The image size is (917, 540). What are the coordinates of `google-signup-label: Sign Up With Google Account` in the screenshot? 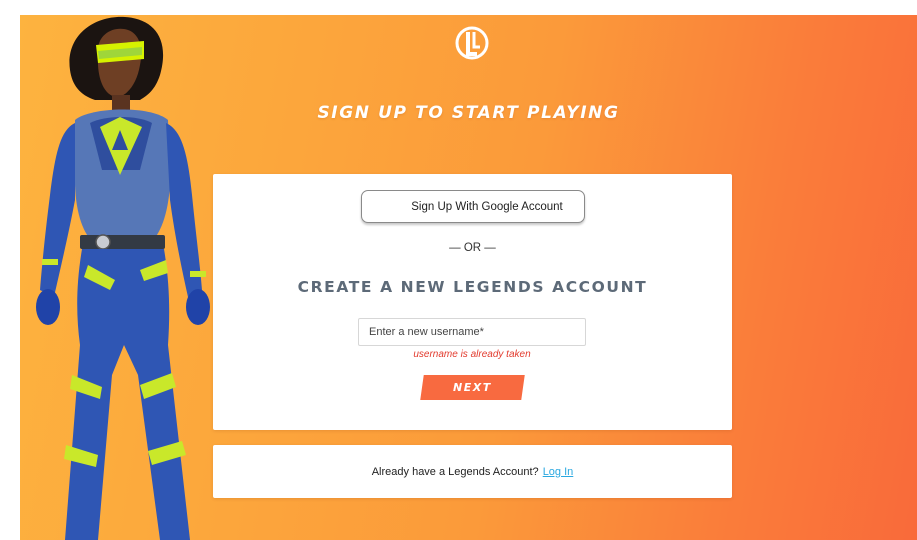 It's located at (487, 206).